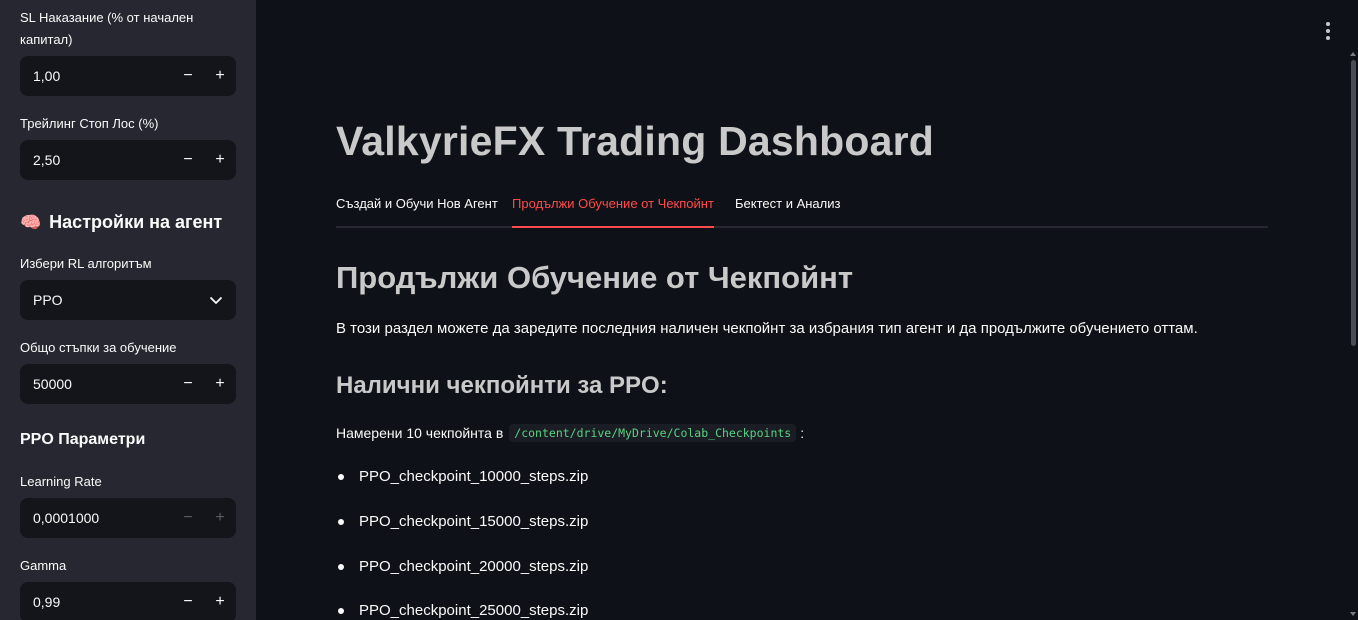  Describe the element at coordinates (417, 207) in the screenshot. I see `tab-create-train: Създай и Обучи Нов Агент` at that location.